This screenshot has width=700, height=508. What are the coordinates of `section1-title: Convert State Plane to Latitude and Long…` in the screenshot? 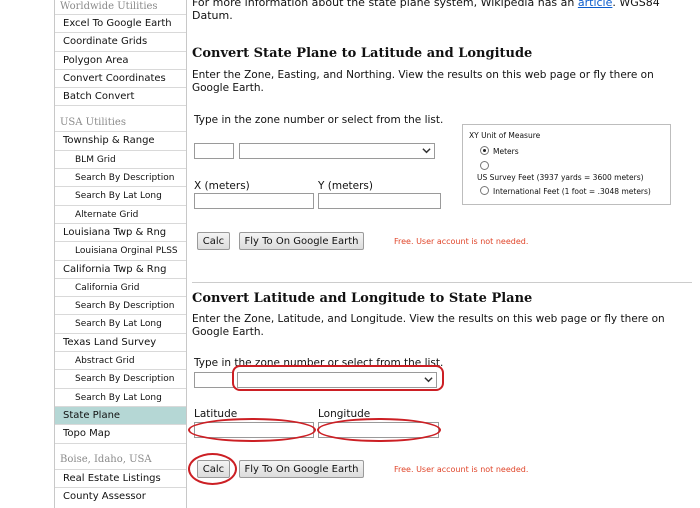 It's located at (362, 53).